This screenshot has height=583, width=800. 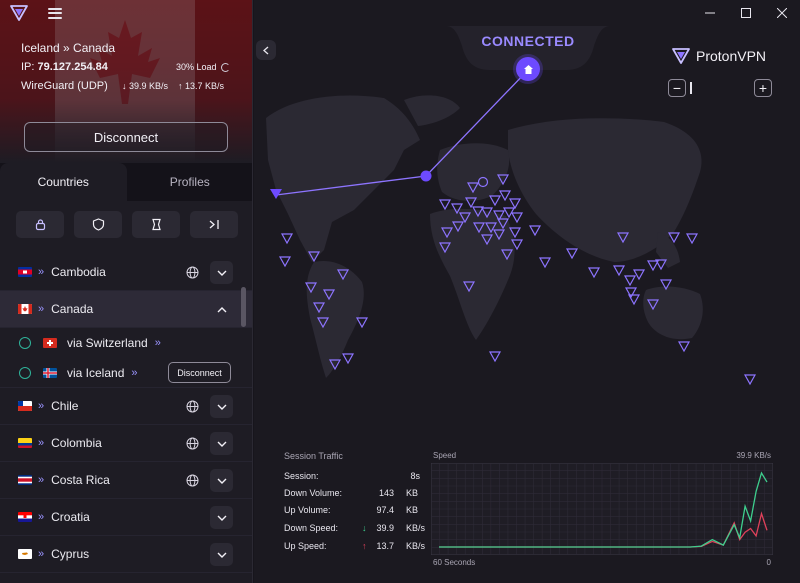 What do you see at coordinates (25, 480) in the screenshot?
I see `costa-rica-flag-icon` at bounding box center [25, 480].